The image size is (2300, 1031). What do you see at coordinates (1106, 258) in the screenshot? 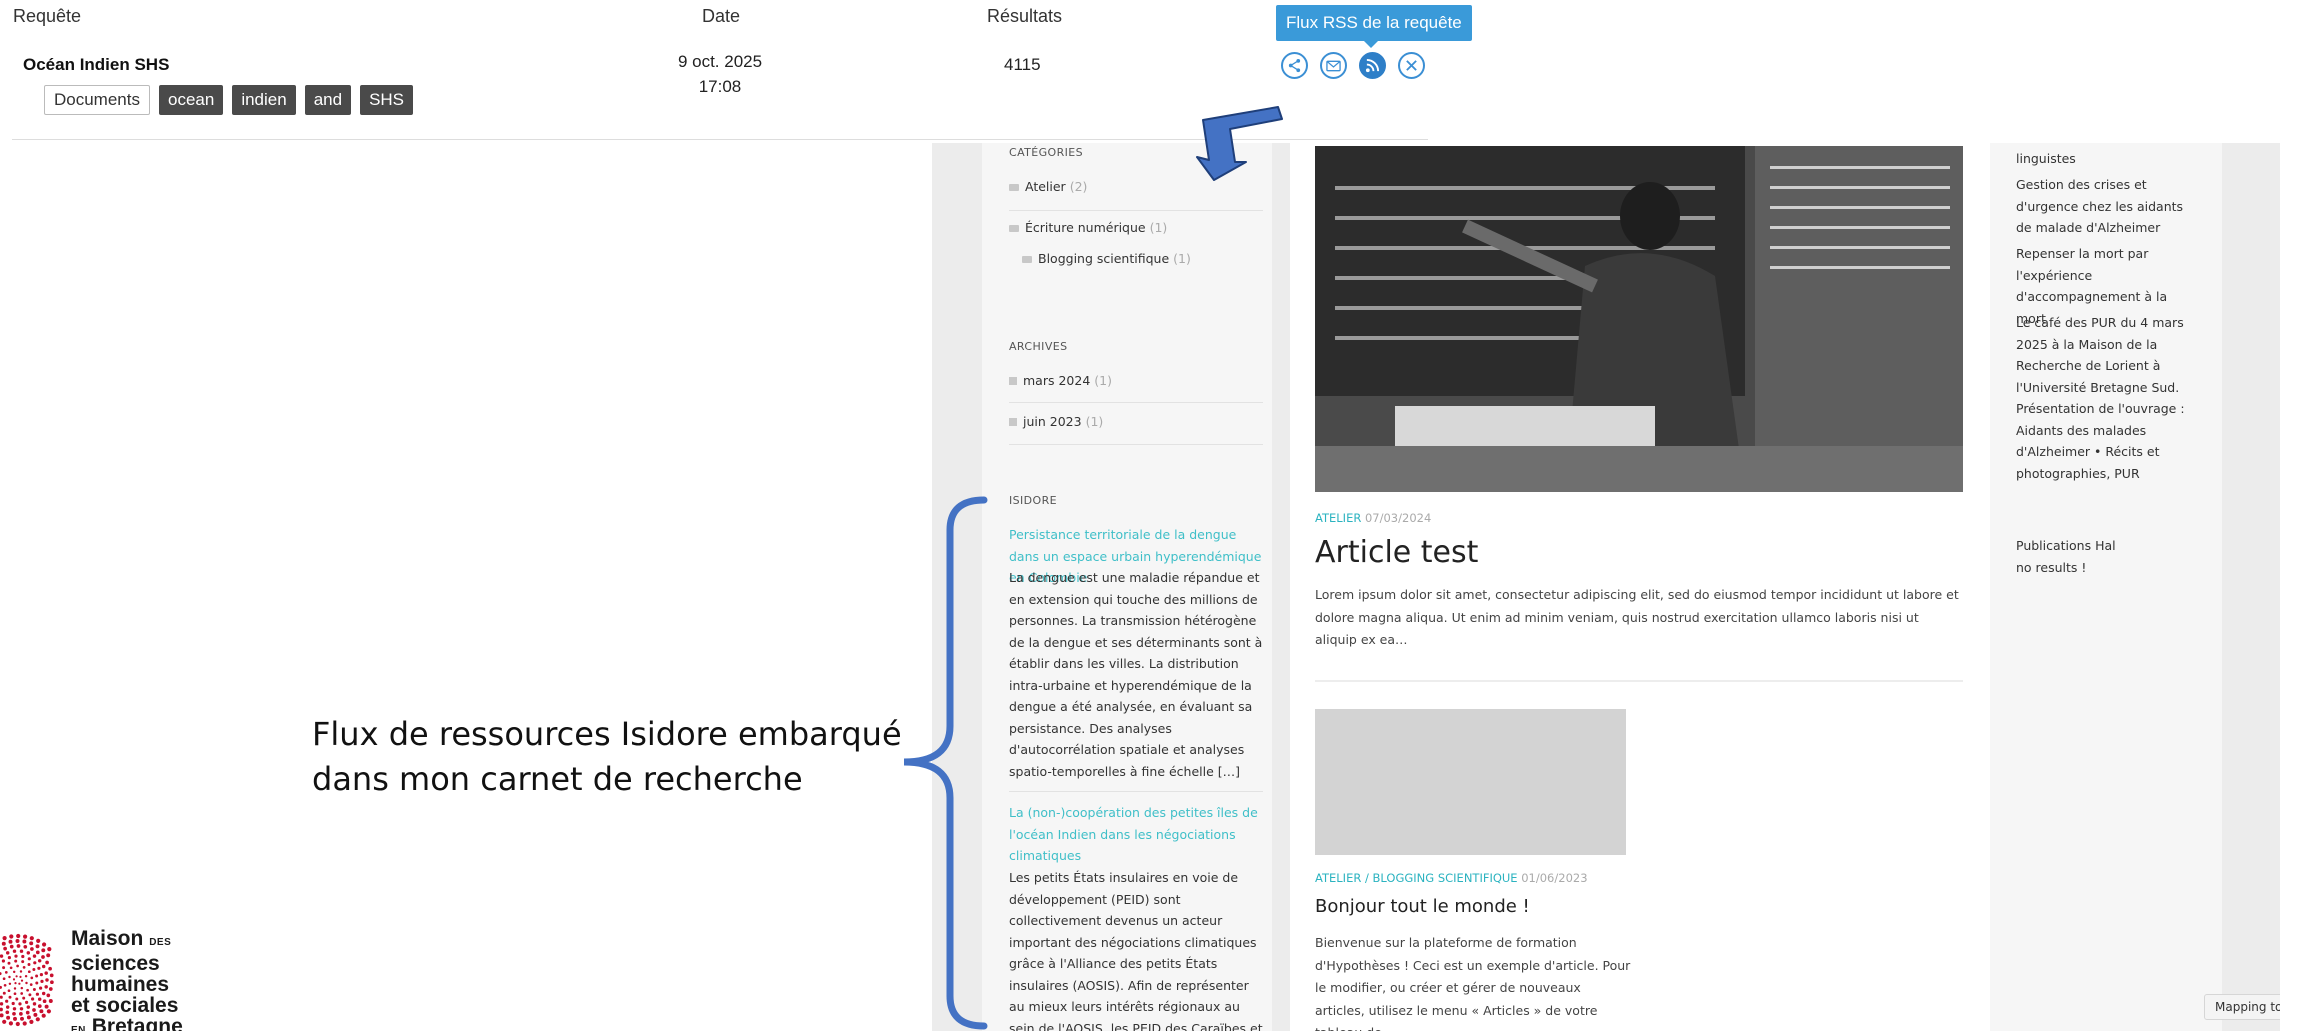
I see `category-item: Blogging scientifique (1)` at bounding box center [1106, 258].